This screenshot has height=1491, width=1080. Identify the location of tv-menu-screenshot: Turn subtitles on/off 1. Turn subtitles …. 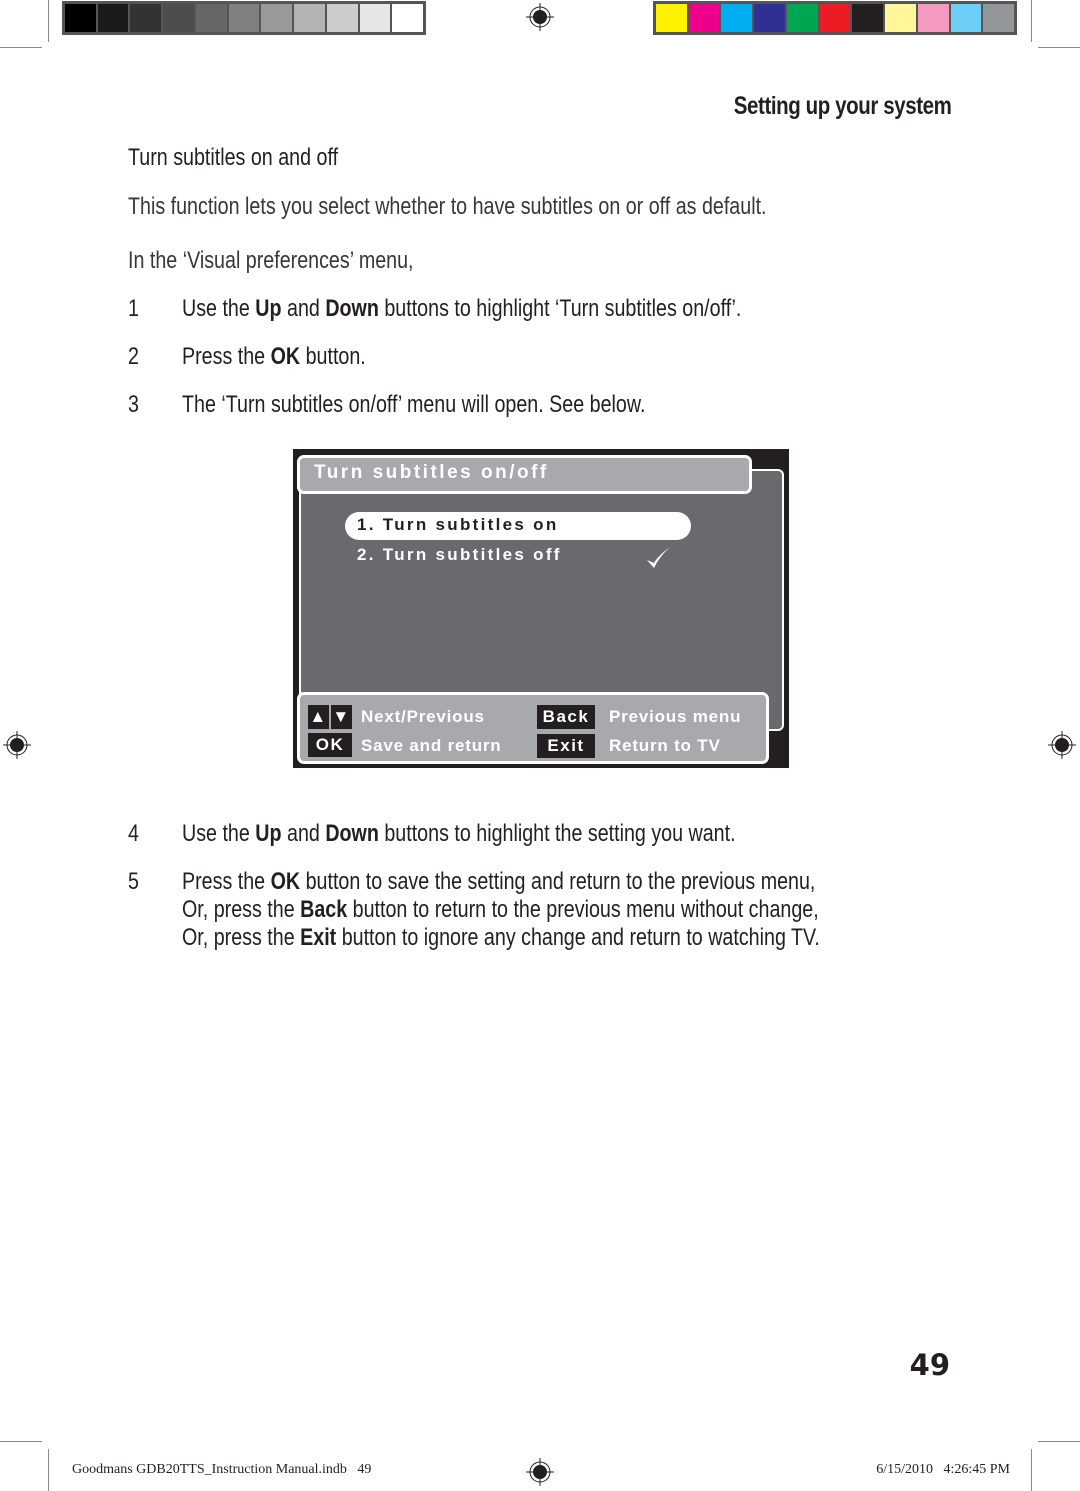
(541, 608).